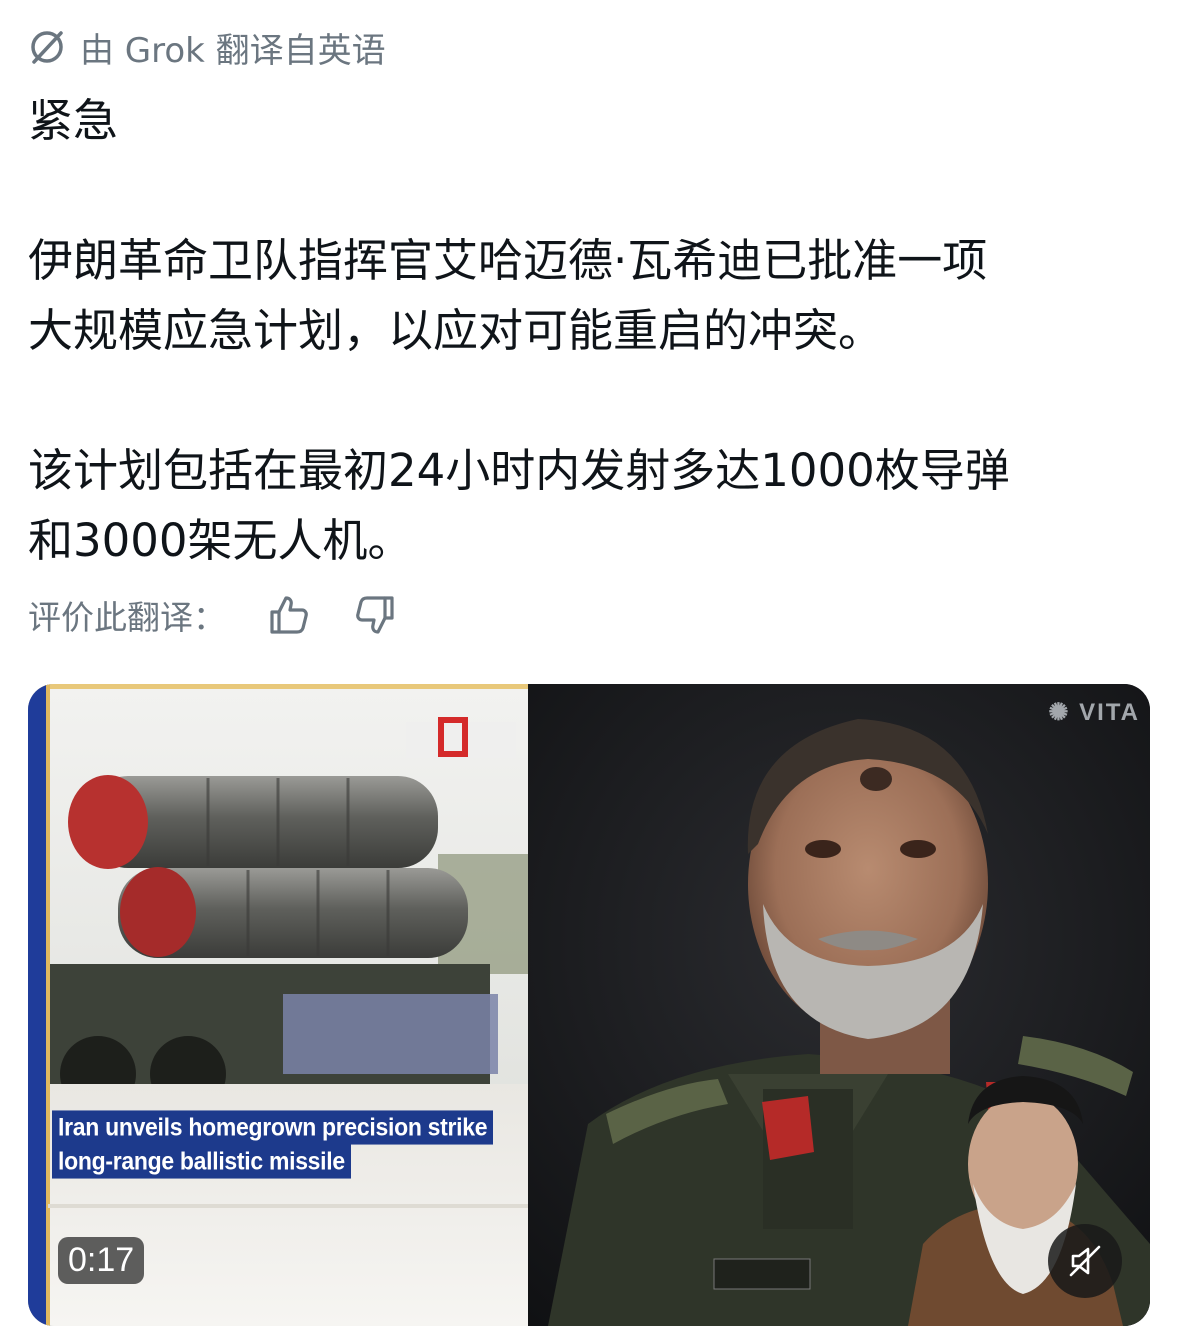 This screenshot has height=1329, width=1179. What do you see at coordinates (73, 120) in the screenshot?
I see `post-heading: 紧急` at bounding box center [73, 120].